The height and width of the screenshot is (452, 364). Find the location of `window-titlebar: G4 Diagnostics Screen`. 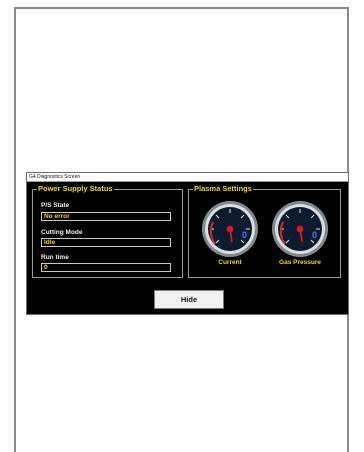

window-titlebar: G4 Diagnostics Screen is located at coordinates (187, 177).